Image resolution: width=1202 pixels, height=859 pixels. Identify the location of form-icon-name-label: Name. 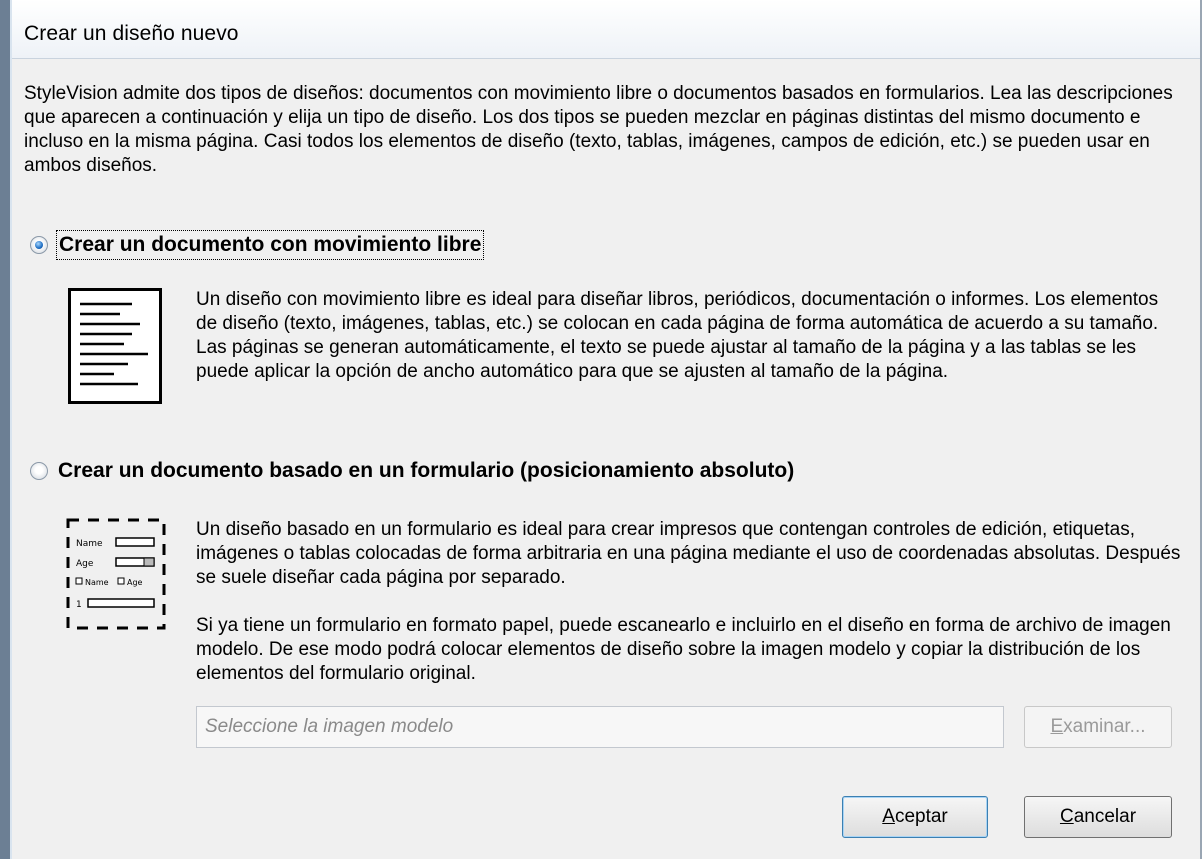
(89, 544).